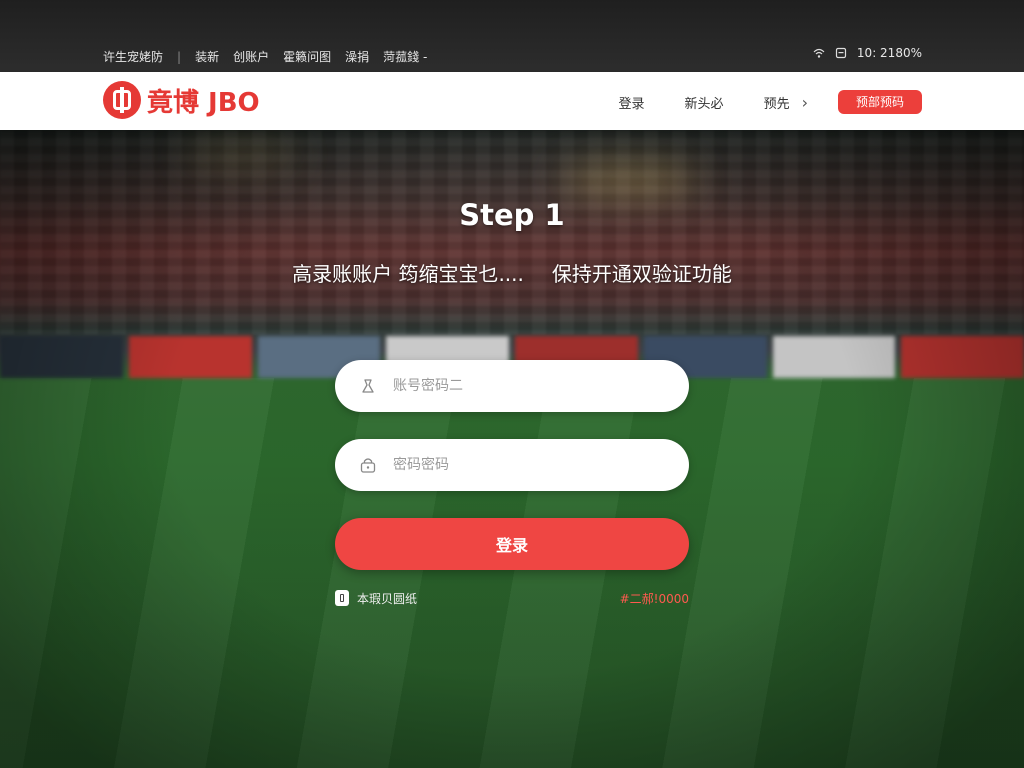 The image size is (1024, 768). What do you see at coordinates (357, 56) in the screenshot?
I see `status-link: 澡捐` at bounding box center [357, 56].